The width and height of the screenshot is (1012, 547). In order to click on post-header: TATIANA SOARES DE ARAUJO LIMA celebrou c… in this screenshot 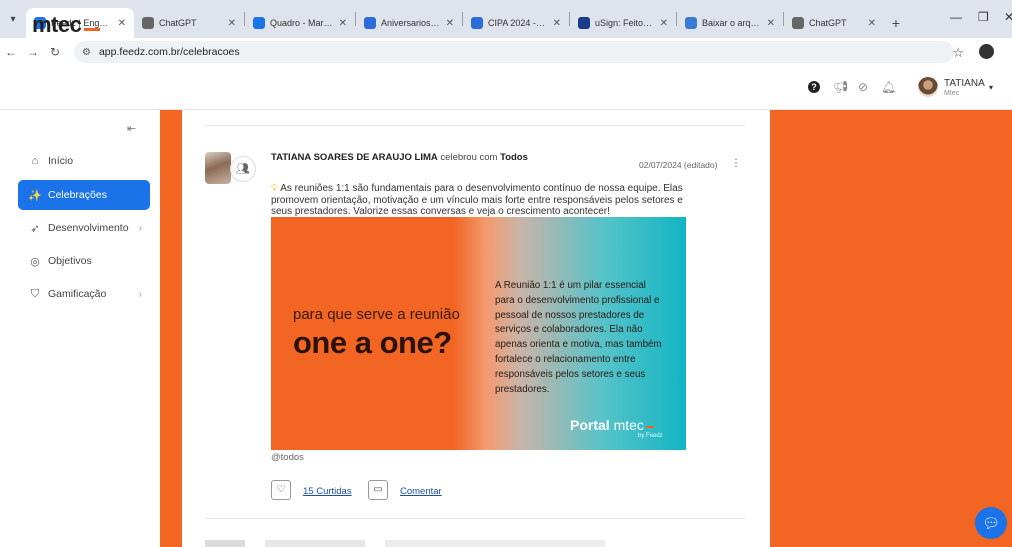, I will do `click(399, 157)`.